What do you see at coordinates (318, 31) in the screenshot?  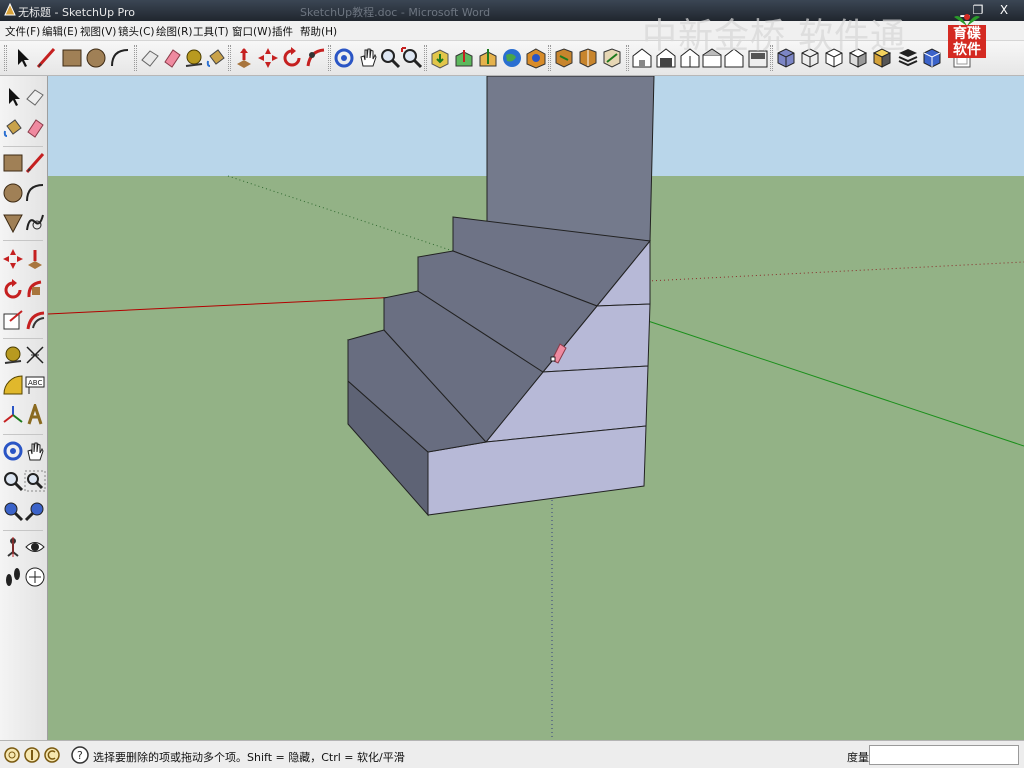 I see `menu-help: 帮助(H)` at bounding box center [318, 31].